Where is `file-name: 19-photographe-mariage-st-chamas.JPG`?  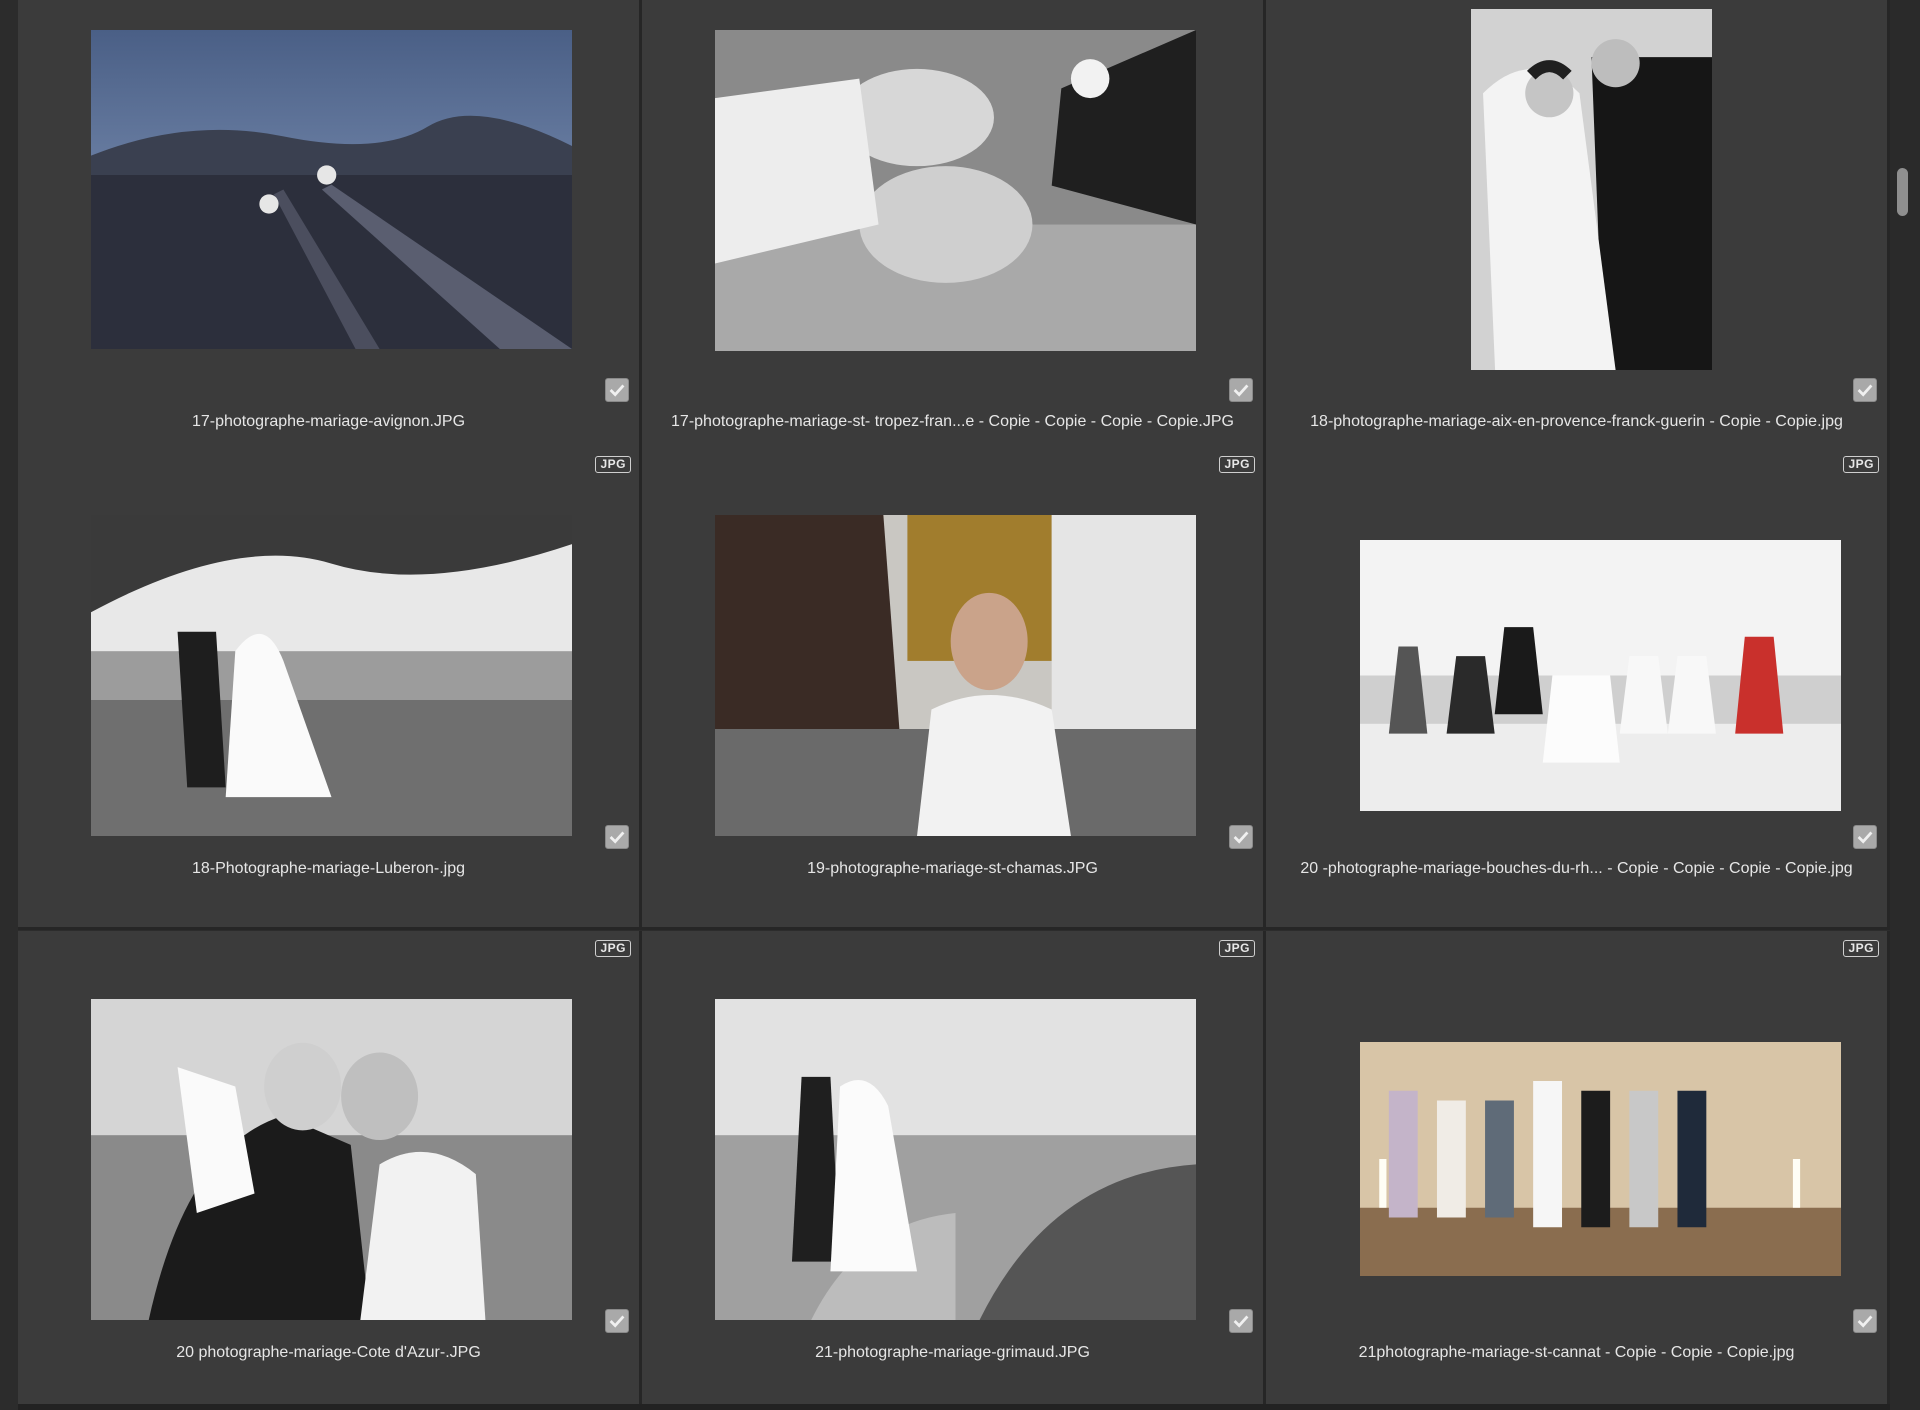
file-name: 19-photographe-mariage-st-chamas.JPG is located at coordinates (952, 868).